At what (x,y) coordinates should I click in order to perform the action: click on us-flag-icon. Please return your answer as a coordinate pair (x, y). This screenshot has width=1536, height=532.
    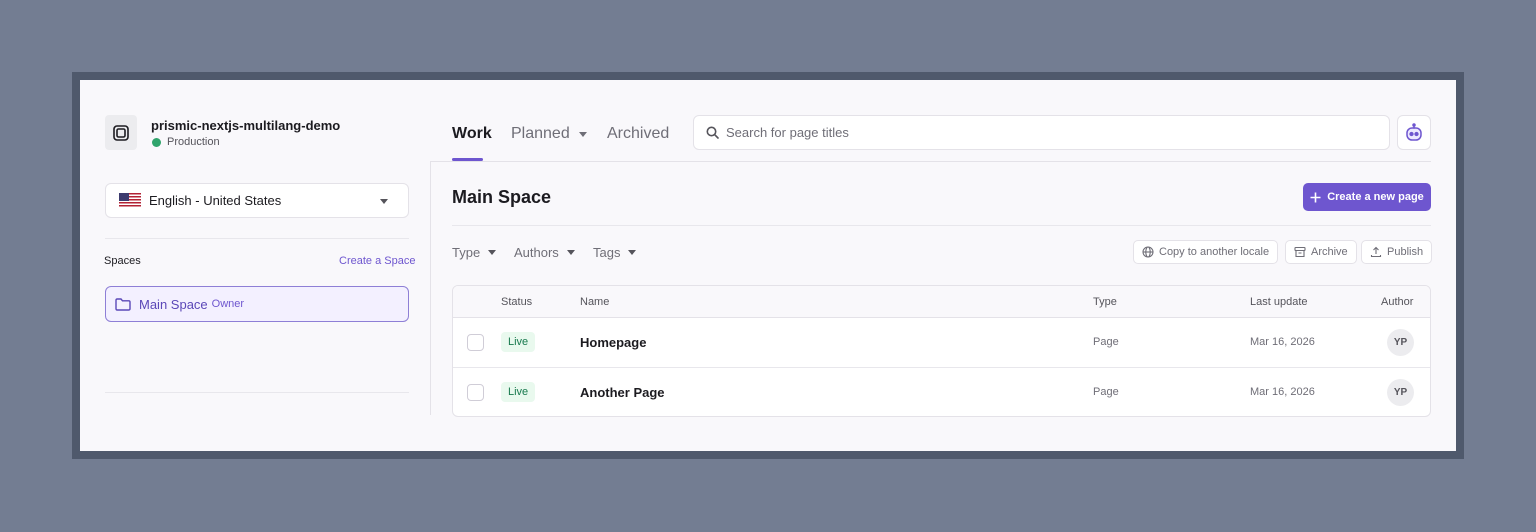
    Looking at the image, I should click on (130, 200).